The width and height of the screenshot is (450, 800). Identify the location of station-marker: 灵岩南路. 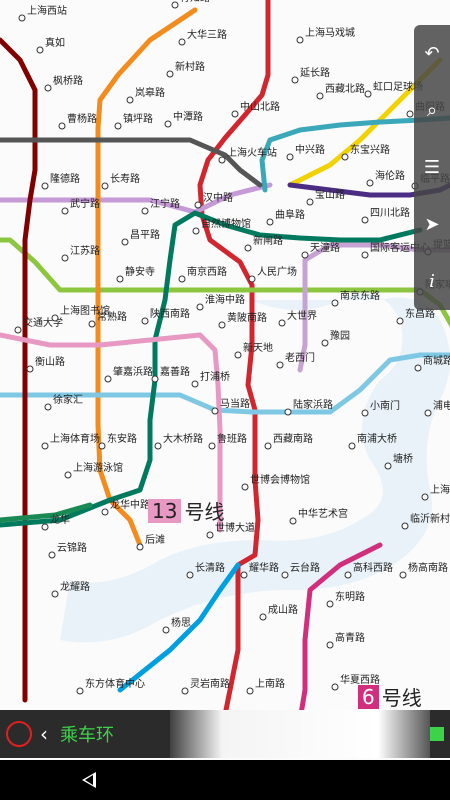
(205, 686).